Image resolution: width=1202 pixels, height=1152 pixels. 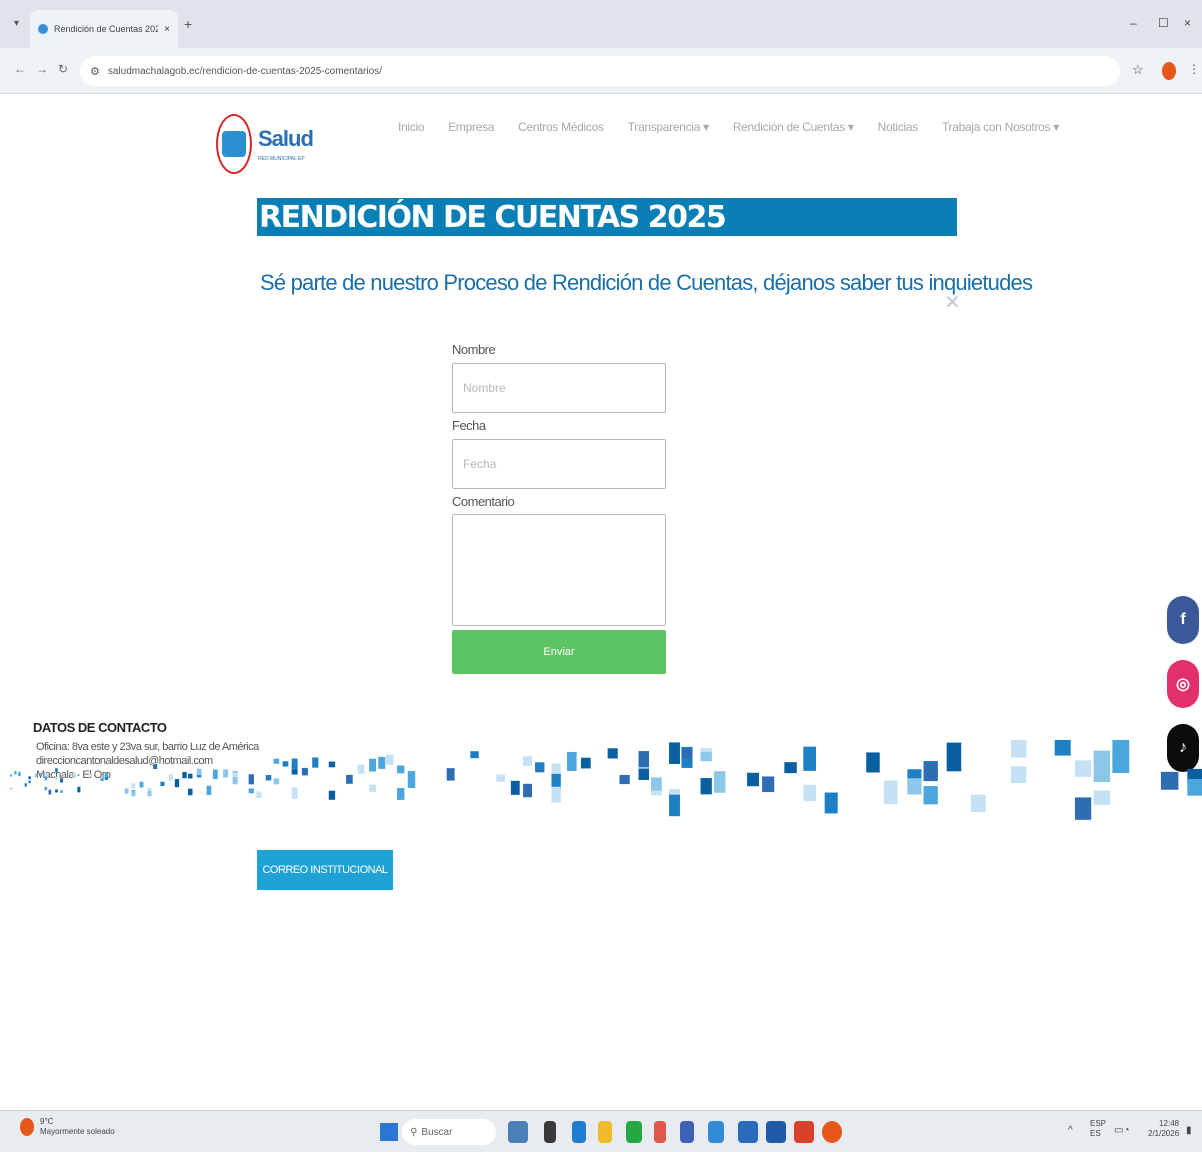 I want to click on file-explorer-icon, so click(x=605, y=1132).